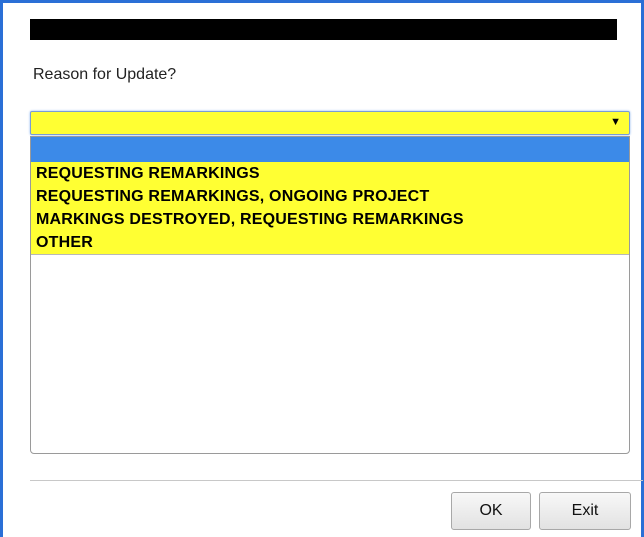 The width and height of the screenshot is (644, 537). What do you see at coordinates (491, 511) in the screenshot?
I see `ok-button: OK` at bounding box center [491, 511].